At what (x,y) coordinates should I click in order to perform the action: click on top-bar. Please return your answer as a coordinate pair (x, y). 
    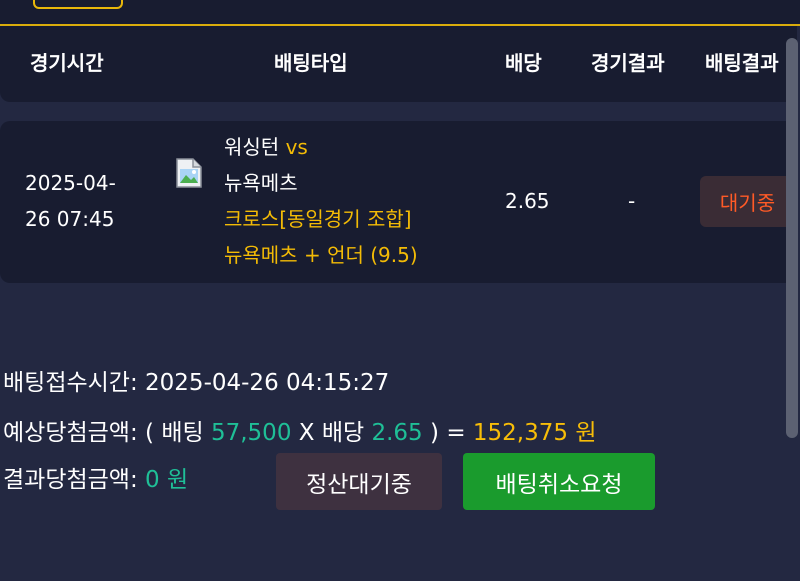
    Looking at the image, I should click on (400, 13).